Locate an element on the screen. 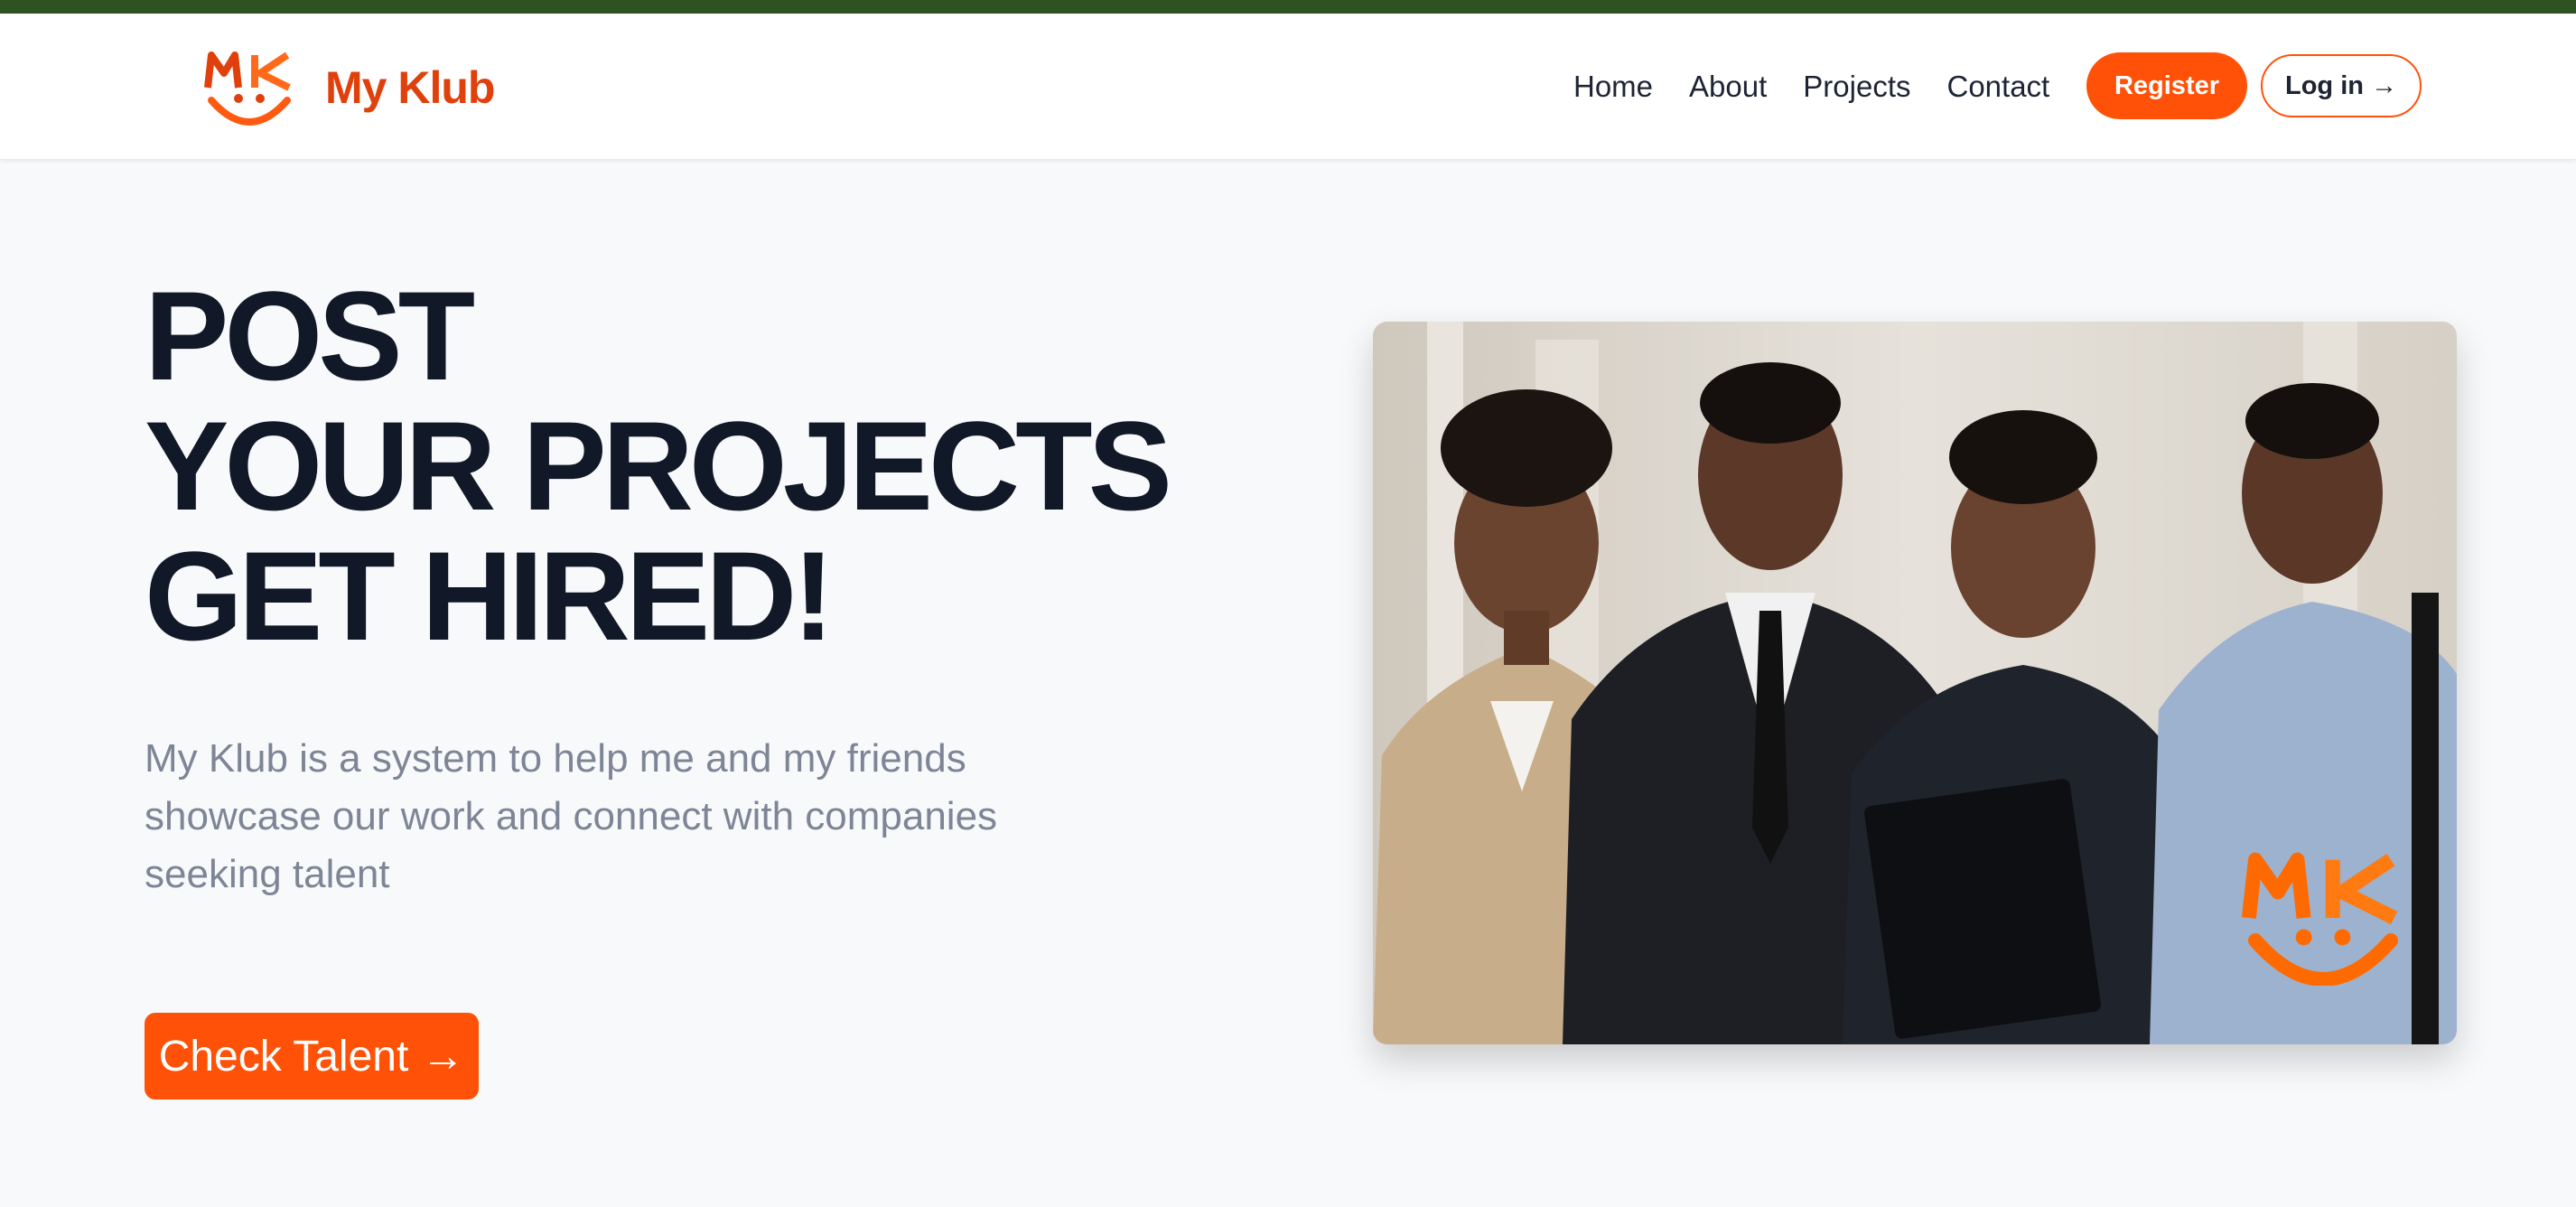 Image resolution: width=2576 pixels, height=1207 pixels. nav-link-about: About is located at coordinates (1728, 87).